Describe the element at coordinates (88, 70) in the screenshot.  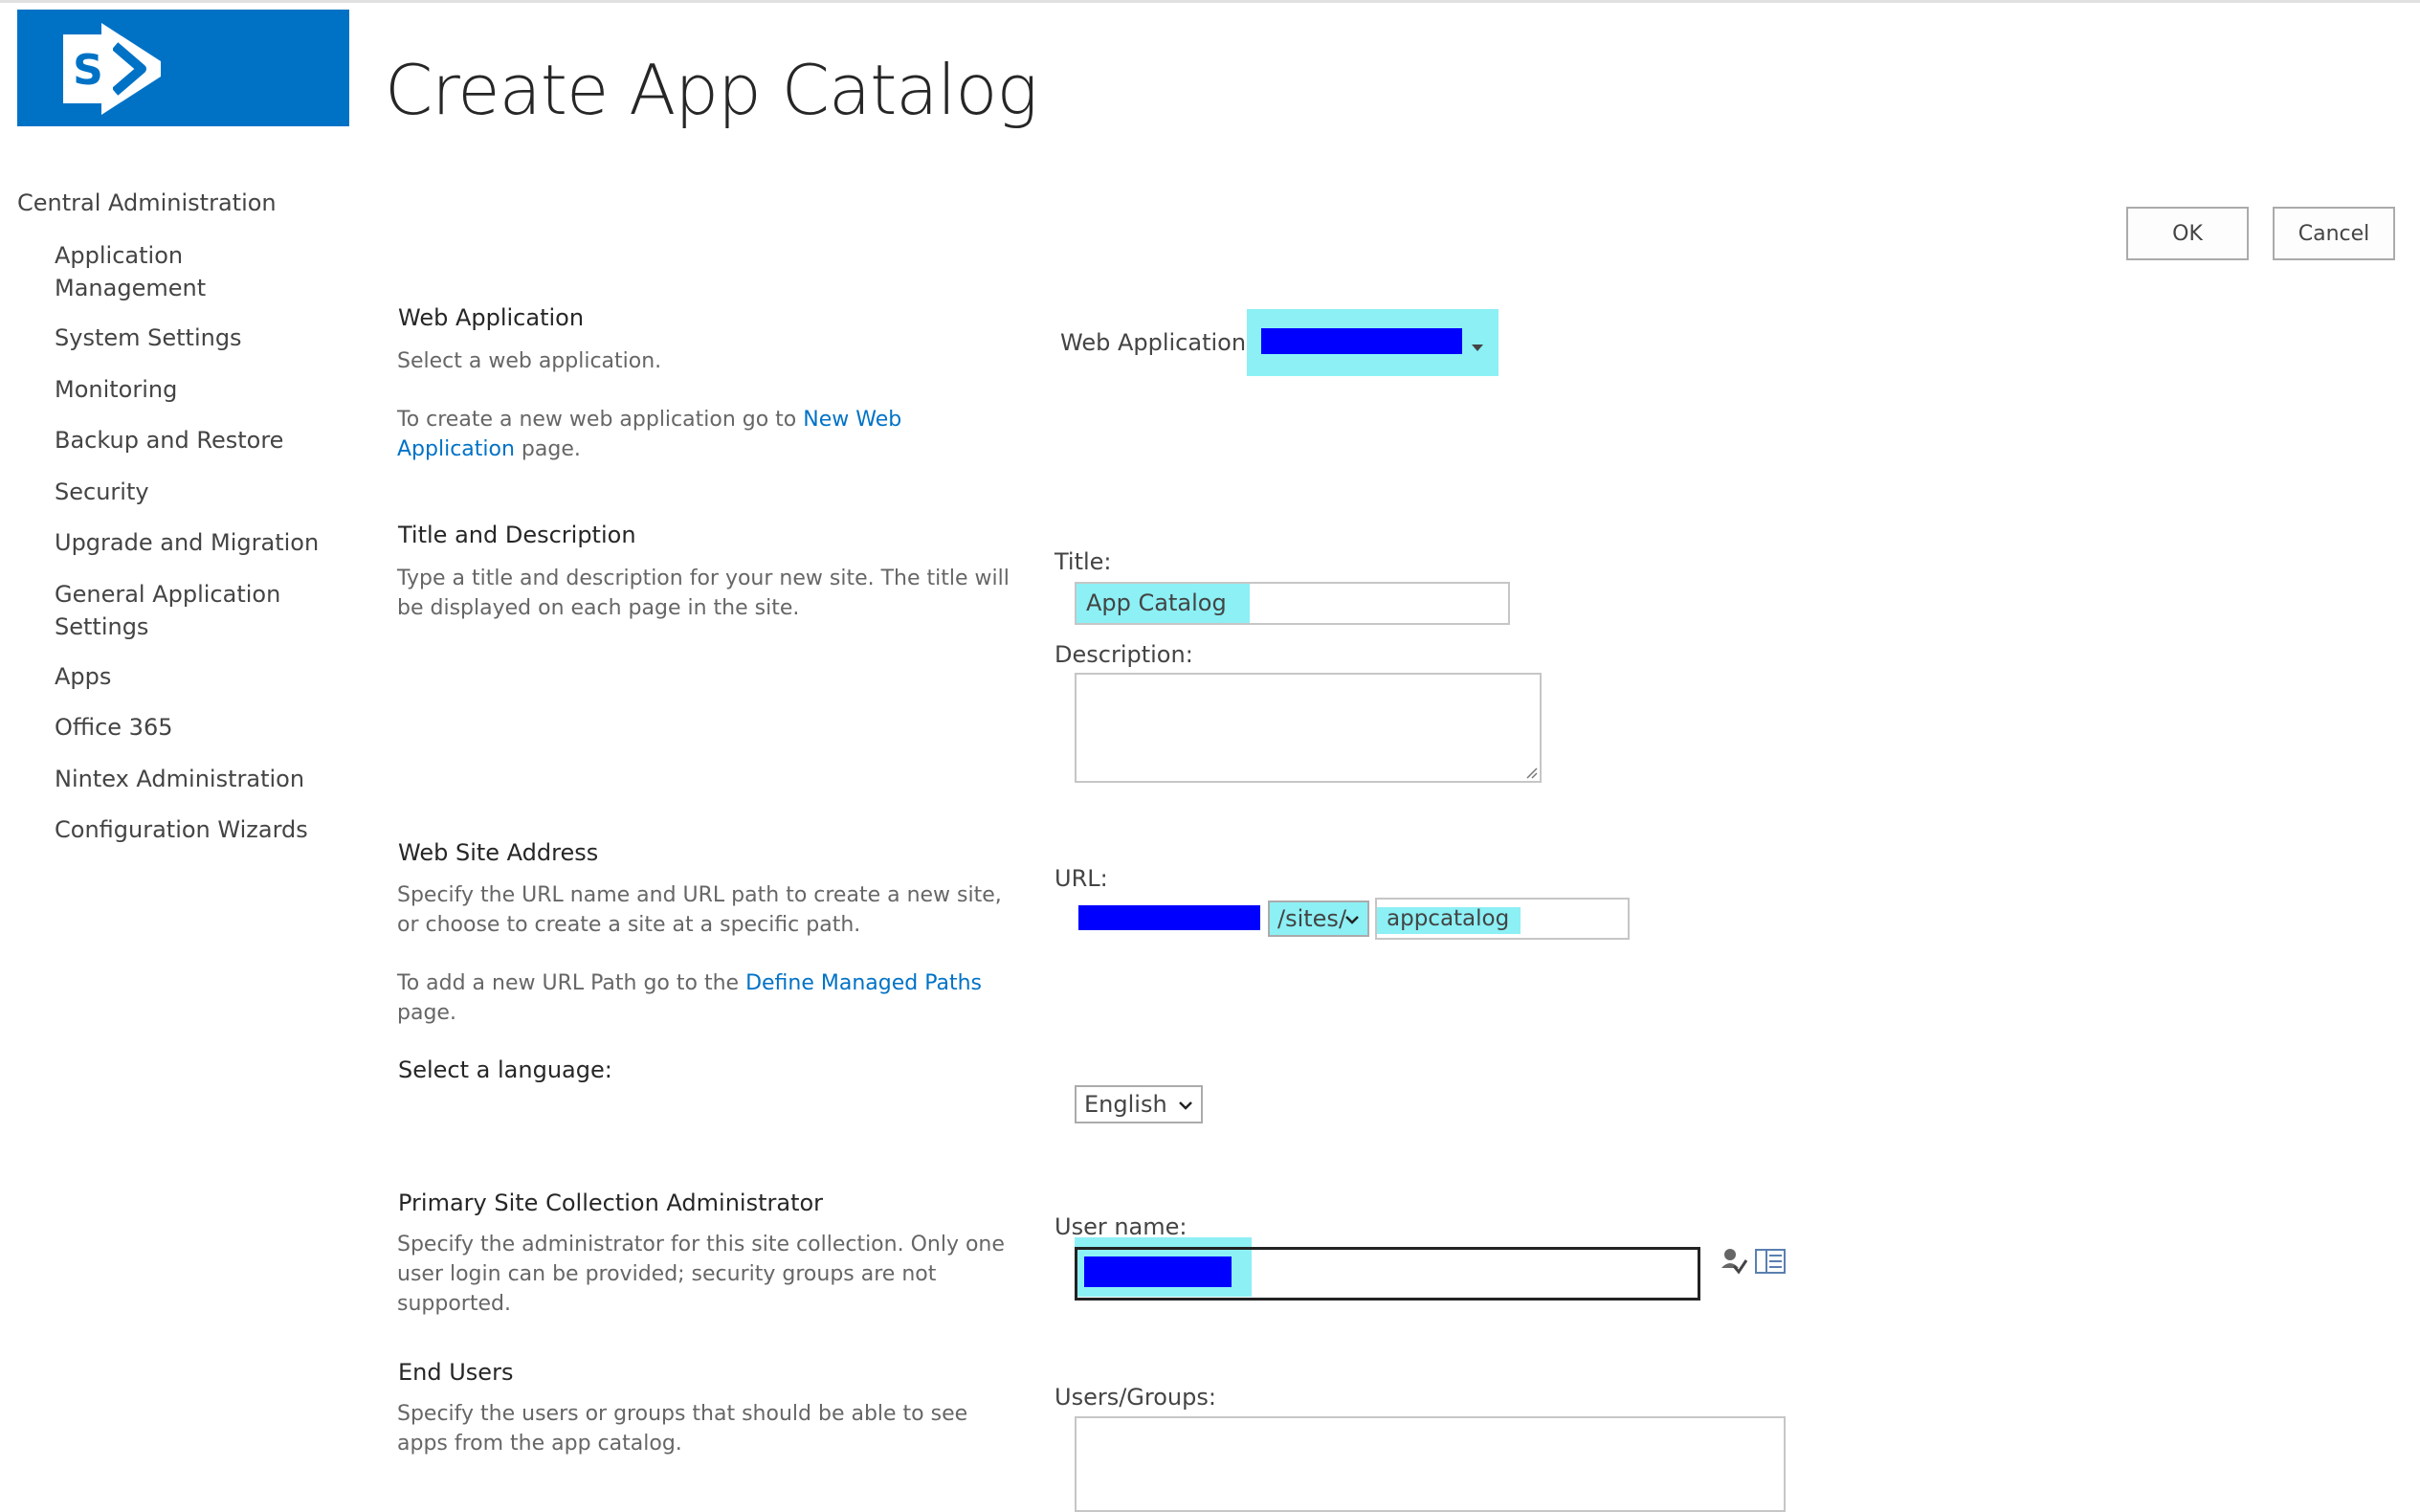
I see `svg-text: S` at that location.